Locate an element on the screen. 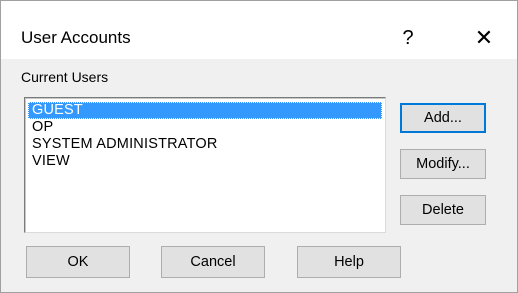  list-item-view: VIEW is located at coordinates (205, 161).